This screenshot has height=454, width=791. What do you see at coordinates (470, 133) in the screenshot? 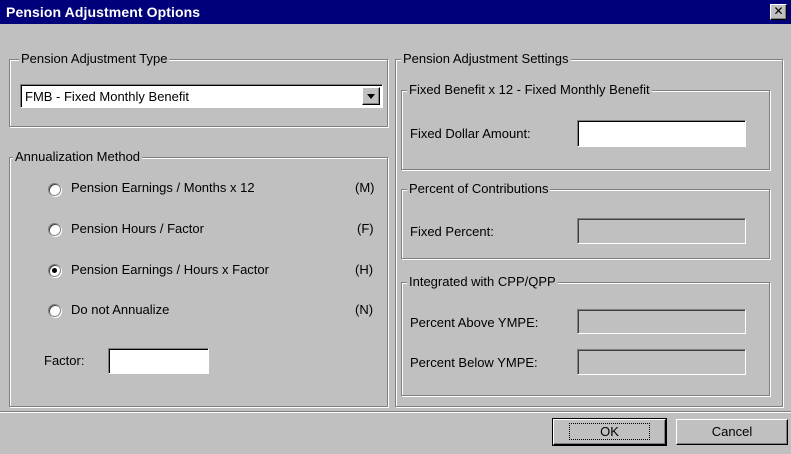
I see `fixed-dollar-label: Fixed Dollar Amount:` at bounding box center [470, 133].